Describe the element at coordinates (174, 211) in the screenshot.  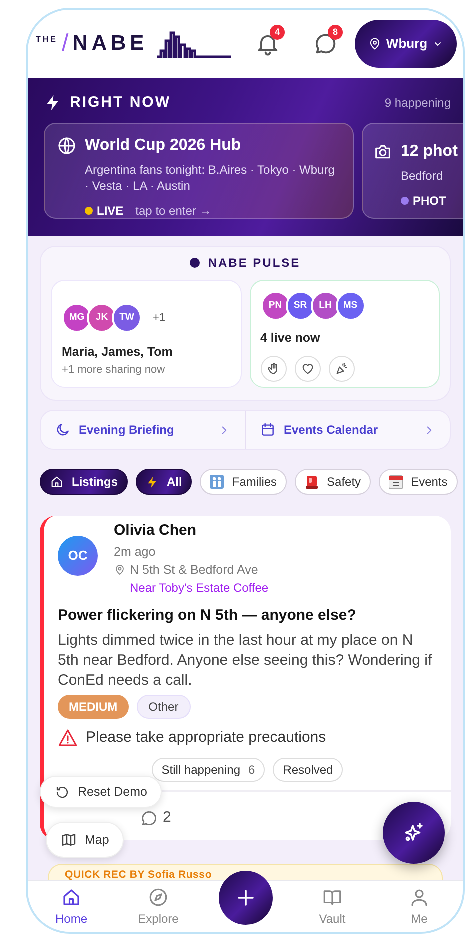
I see `card-action: tap to enter →` at that location.